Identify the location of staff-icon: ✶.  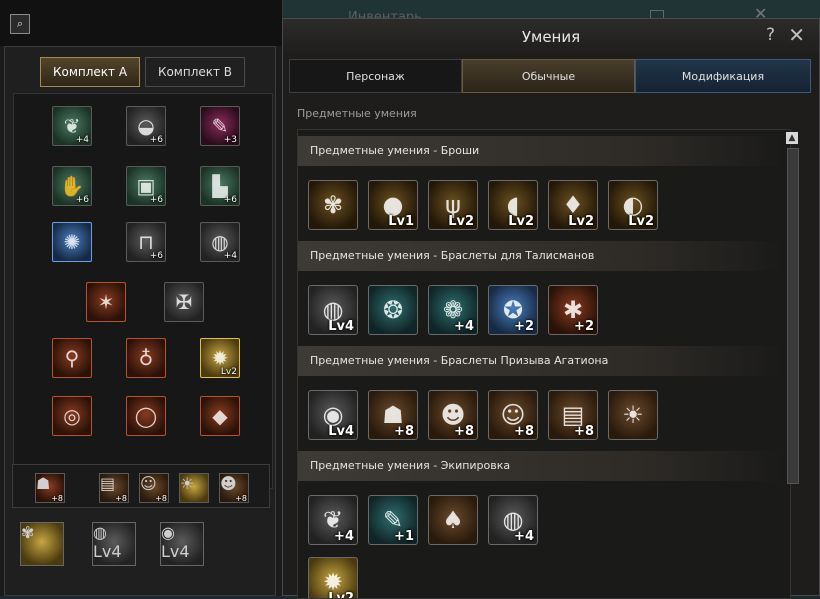
(106, 302).